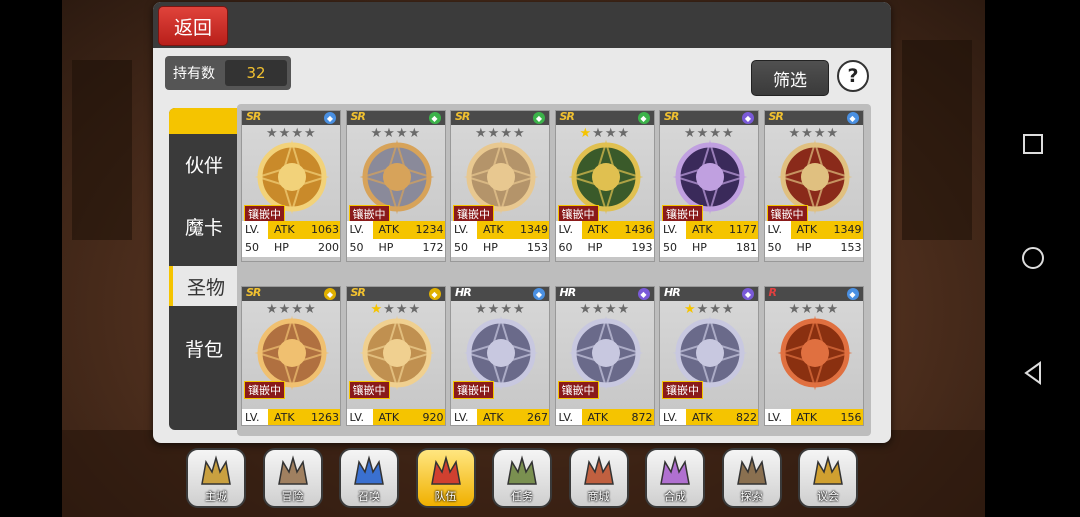 This screenshot has height=517, width=1080. What do you see at coordinates (445, 496) in the screenshot?
I see `nav-label: 队伍` at bounding box center [445, 496].